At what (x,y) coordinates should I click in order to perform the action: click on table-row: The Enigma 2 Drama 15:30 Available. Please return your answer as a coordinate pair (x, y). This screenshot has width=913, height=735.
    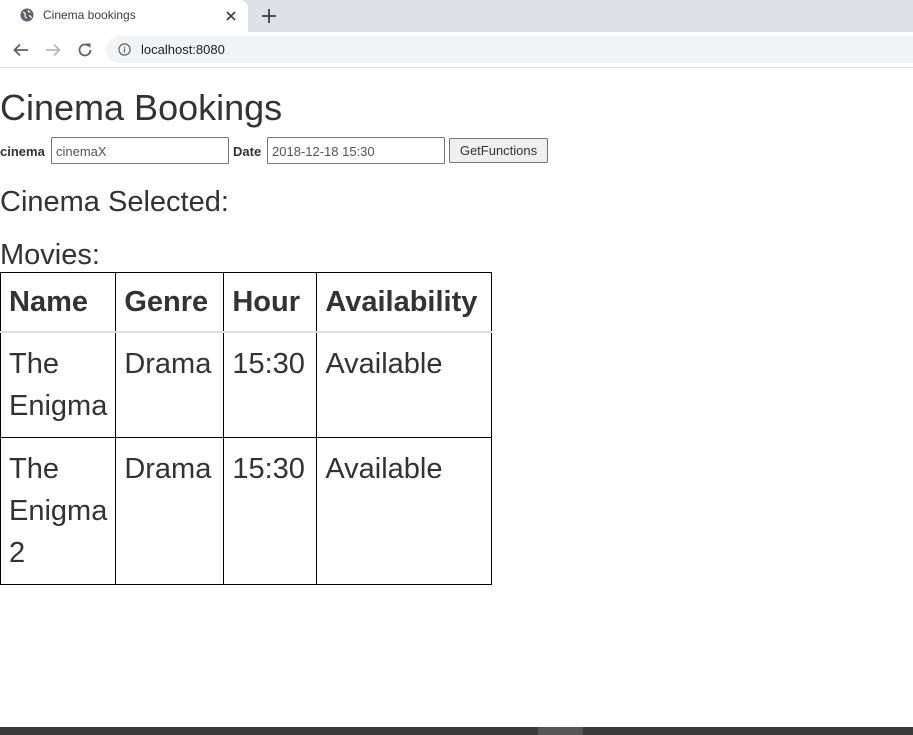
    Looking at the image, I should click on (246, 511).